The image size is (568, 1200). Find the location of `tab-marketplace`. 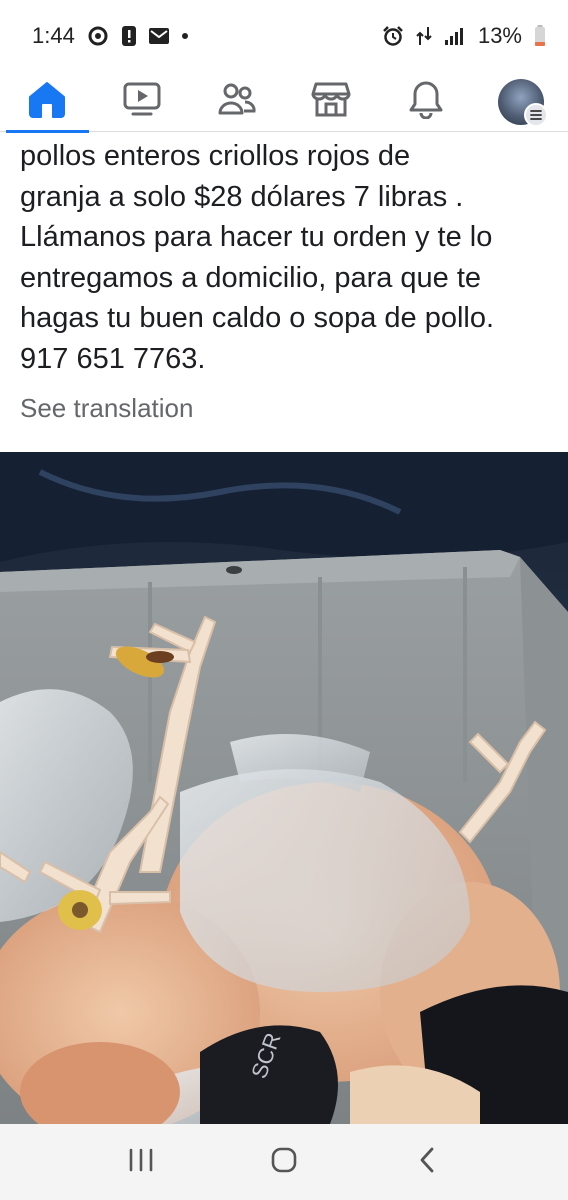

tab-marketplace is located at coordinates (331, 102).